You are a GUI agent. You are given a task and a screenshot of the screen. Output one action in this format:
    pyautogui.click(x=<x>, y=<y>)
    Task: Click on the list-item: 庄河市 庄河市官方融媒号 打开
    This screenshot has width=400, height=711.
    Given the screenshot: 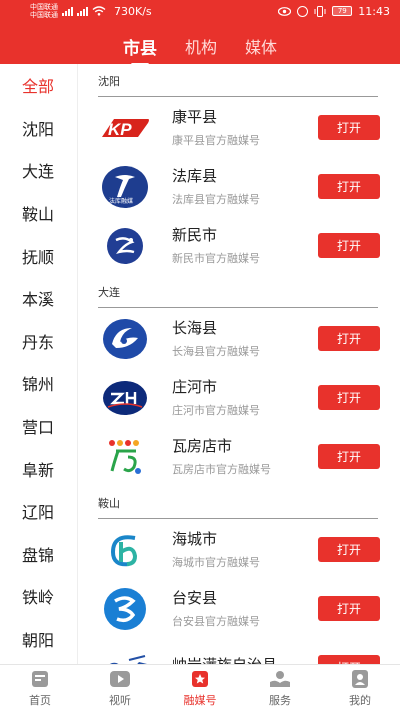 What is the action you would take?
    pyautogui.click(x=239, y=397)
    